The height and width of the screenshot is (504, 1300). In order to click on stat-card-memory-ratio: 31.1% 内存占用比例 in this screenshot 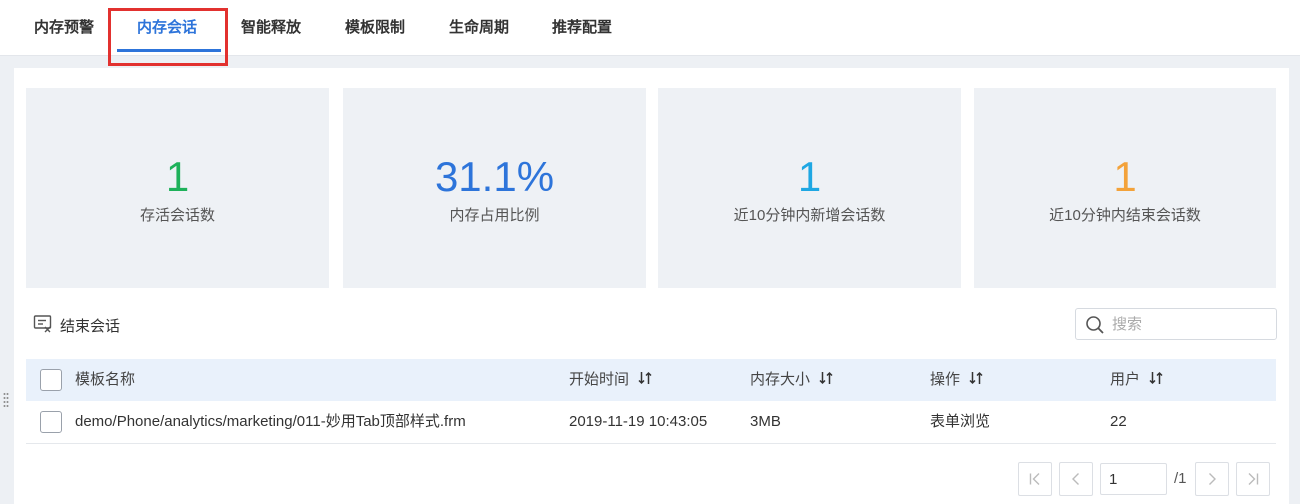, I will do `click(494, 188)`.